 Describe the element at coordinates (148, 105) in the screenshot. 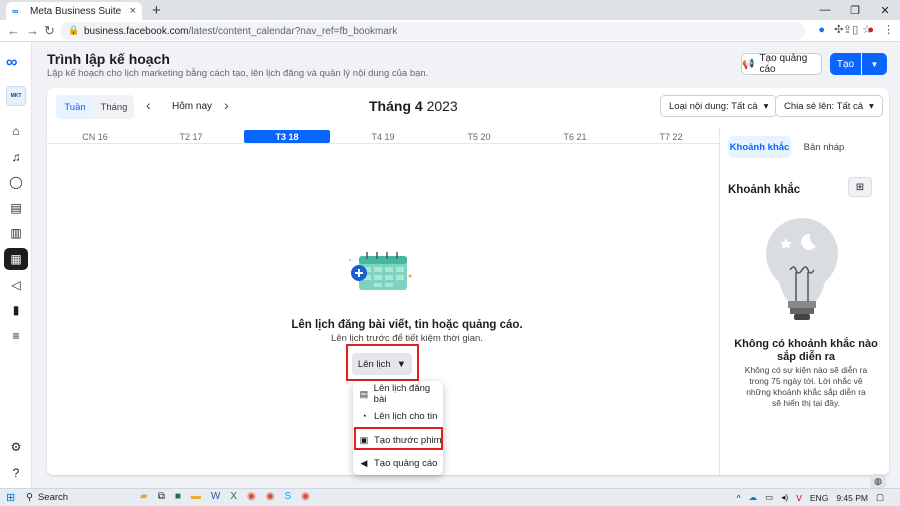

I see `prev-chevron-icon: ‹` at that location.